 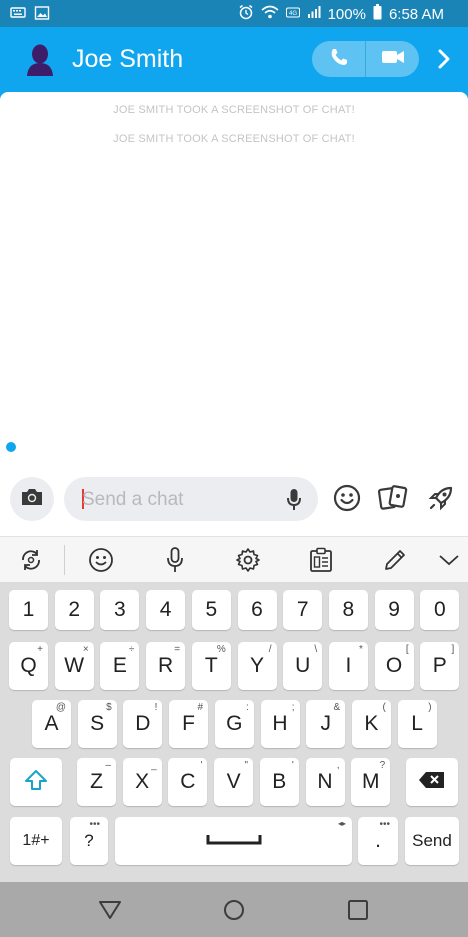 I want to click on period-key: ••• ., so click(x=378, y=841).